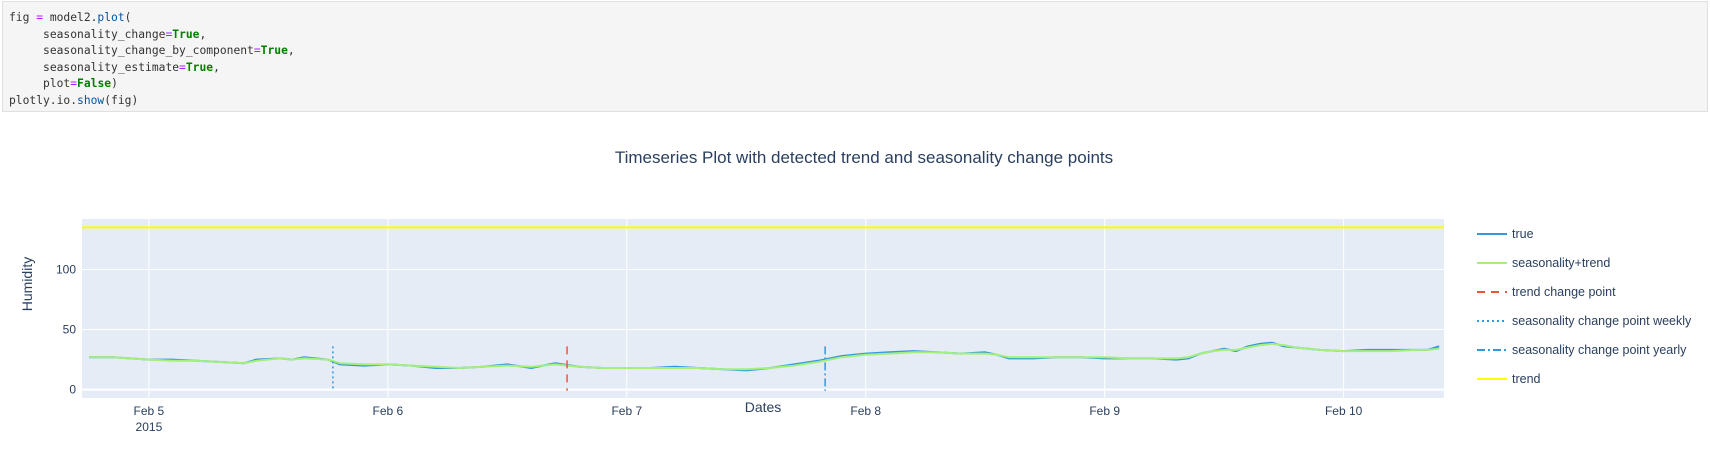  What do you see at coordinates (121, 100) in the screenshot?
I see `code-token: (fig)` at bounding box center [121, 100].